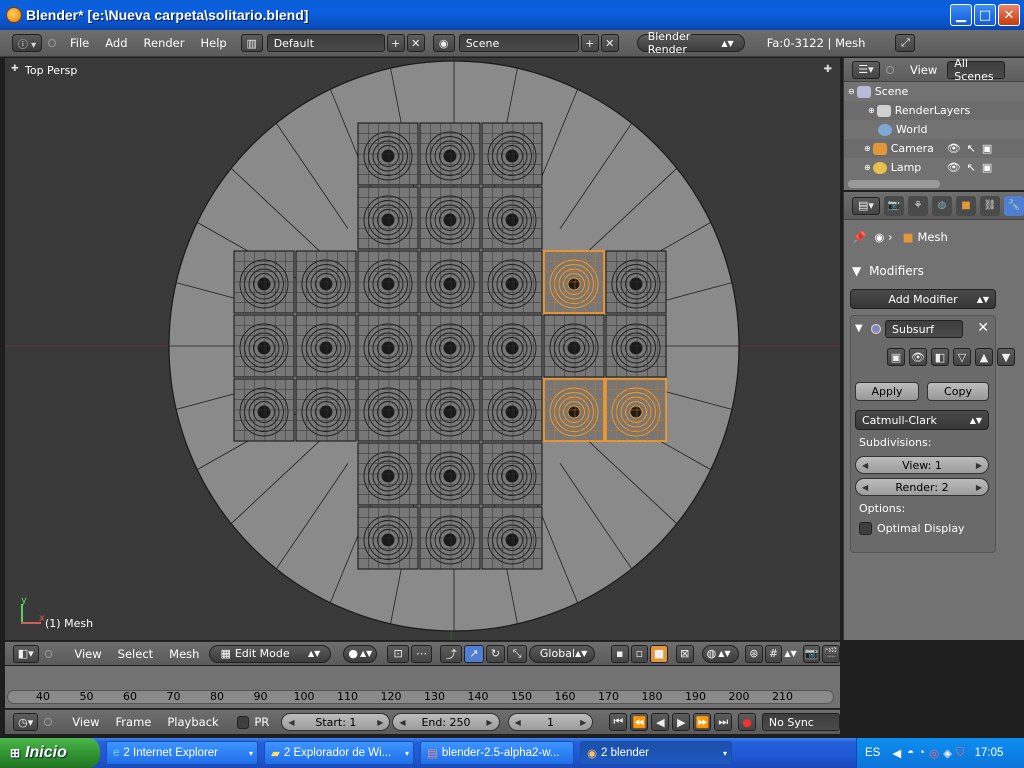 The height and width of the screenshot is (768, 1024). Describe the element at coordinates (961, 15) in the screenshot. I see `minimize-button: ▁` at that location.